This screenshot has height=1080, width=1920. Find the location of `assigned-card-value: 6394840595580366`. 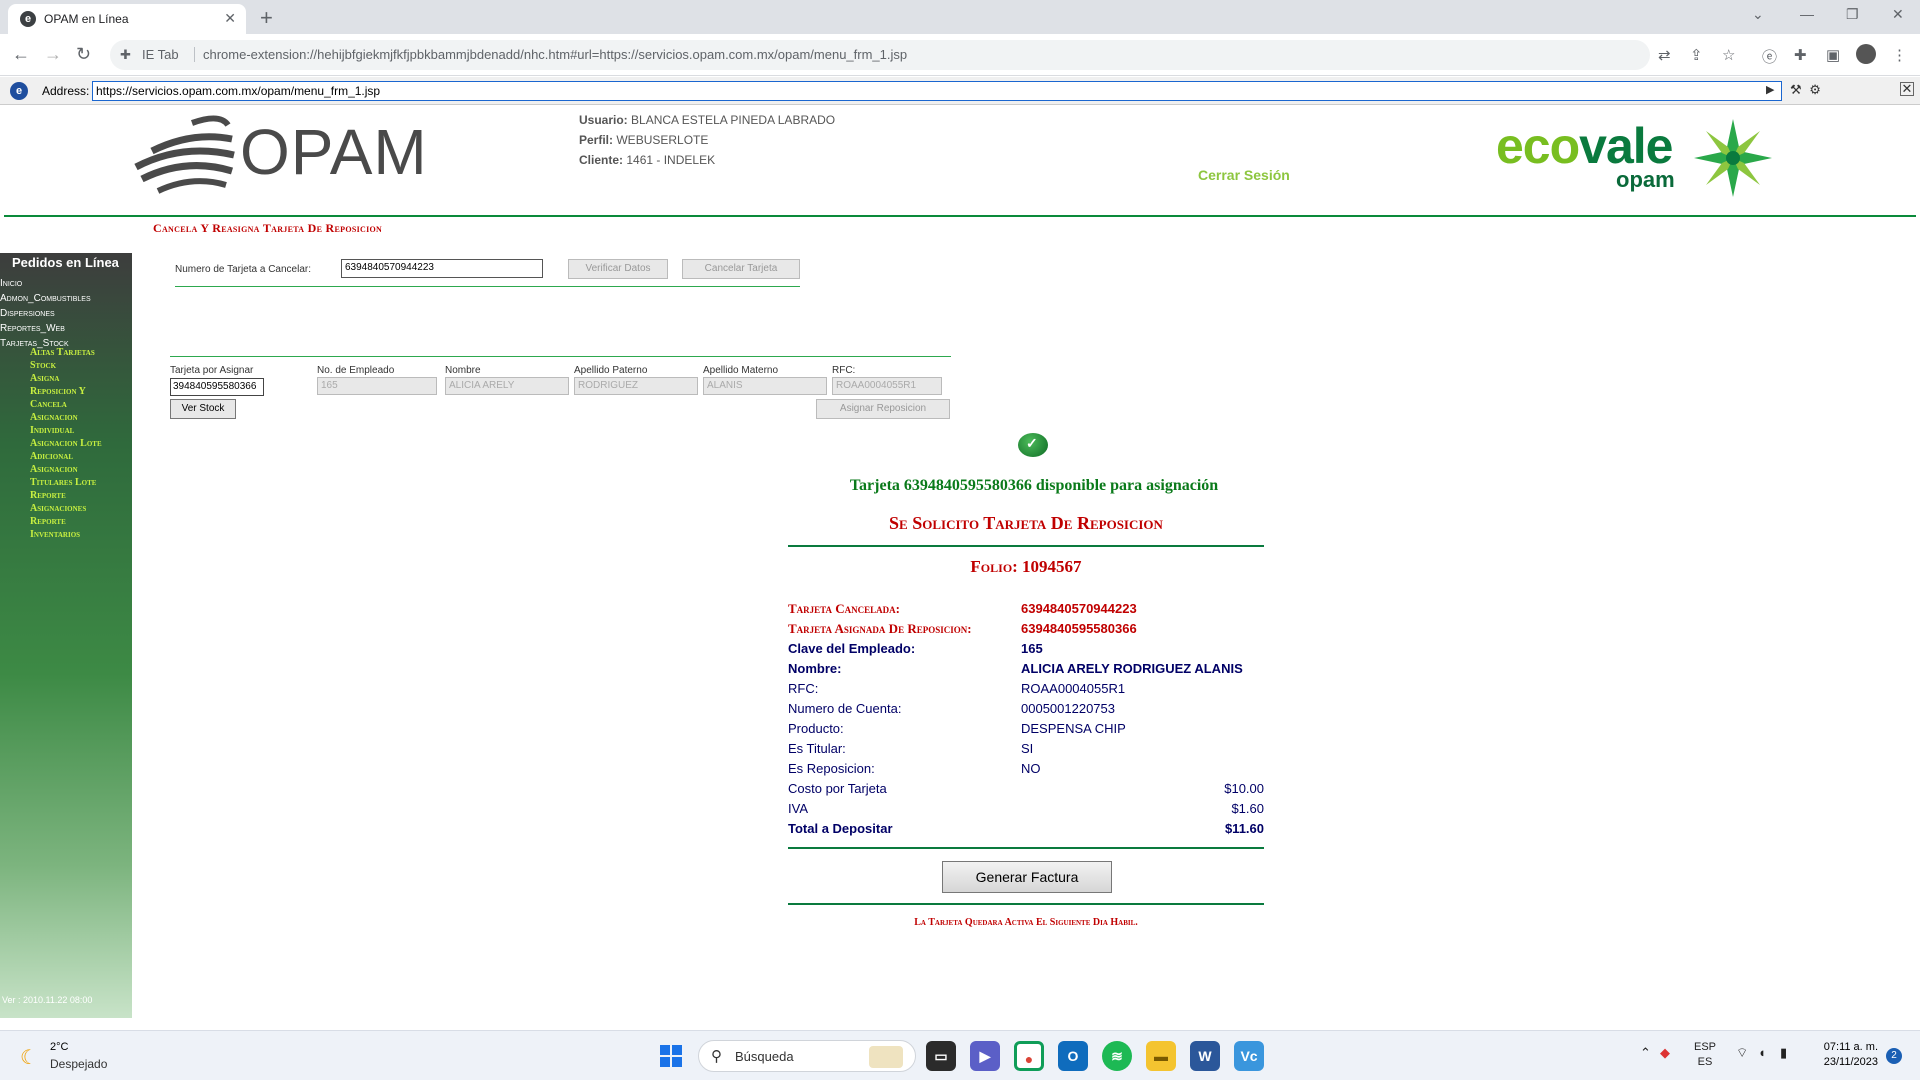

assigned-card-value: 6394840595580366 is located at coordinates (1079, 628).